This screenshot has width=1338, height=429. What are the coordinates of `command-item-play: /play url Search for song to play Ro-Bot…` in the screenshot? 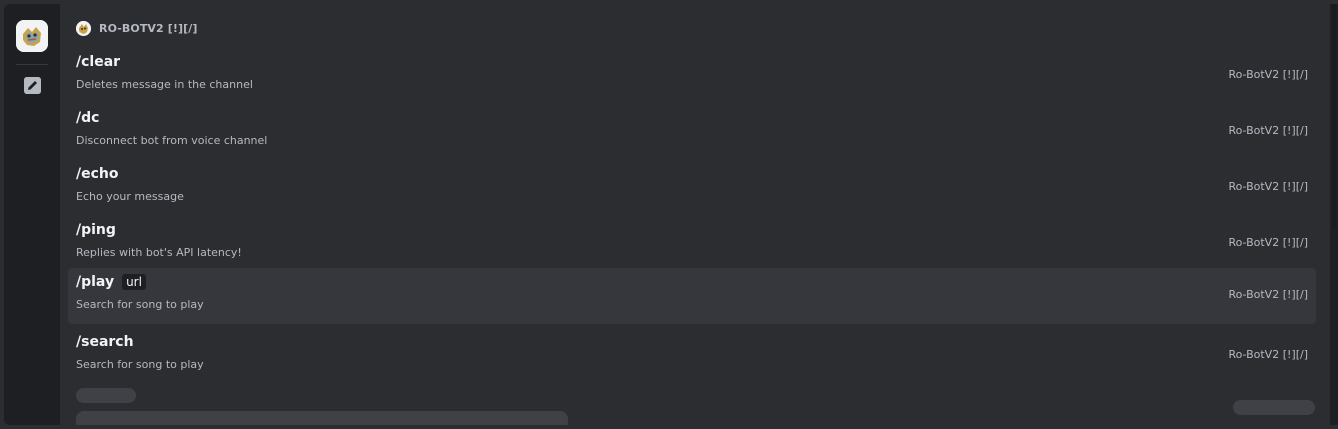 It's located at (692, 296).